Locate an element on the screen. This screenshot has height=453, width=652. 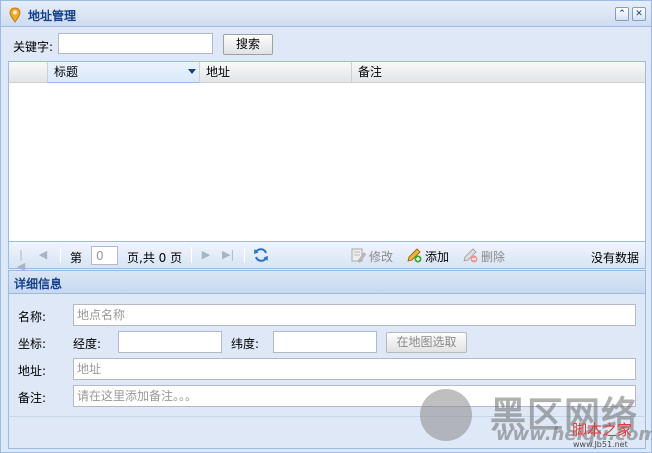
delete-pencil-icon is located at coordinates (470, 255).